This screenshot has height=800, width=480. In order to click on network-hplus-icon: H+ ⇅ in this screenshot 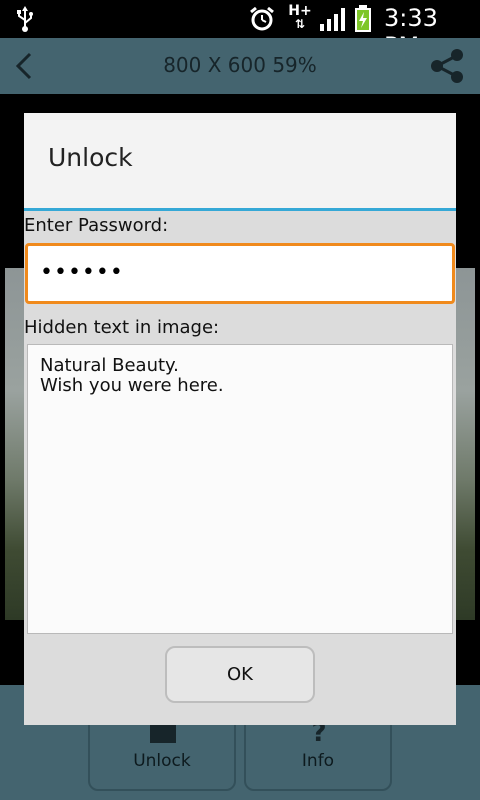, I will do `click(300, 17)`.